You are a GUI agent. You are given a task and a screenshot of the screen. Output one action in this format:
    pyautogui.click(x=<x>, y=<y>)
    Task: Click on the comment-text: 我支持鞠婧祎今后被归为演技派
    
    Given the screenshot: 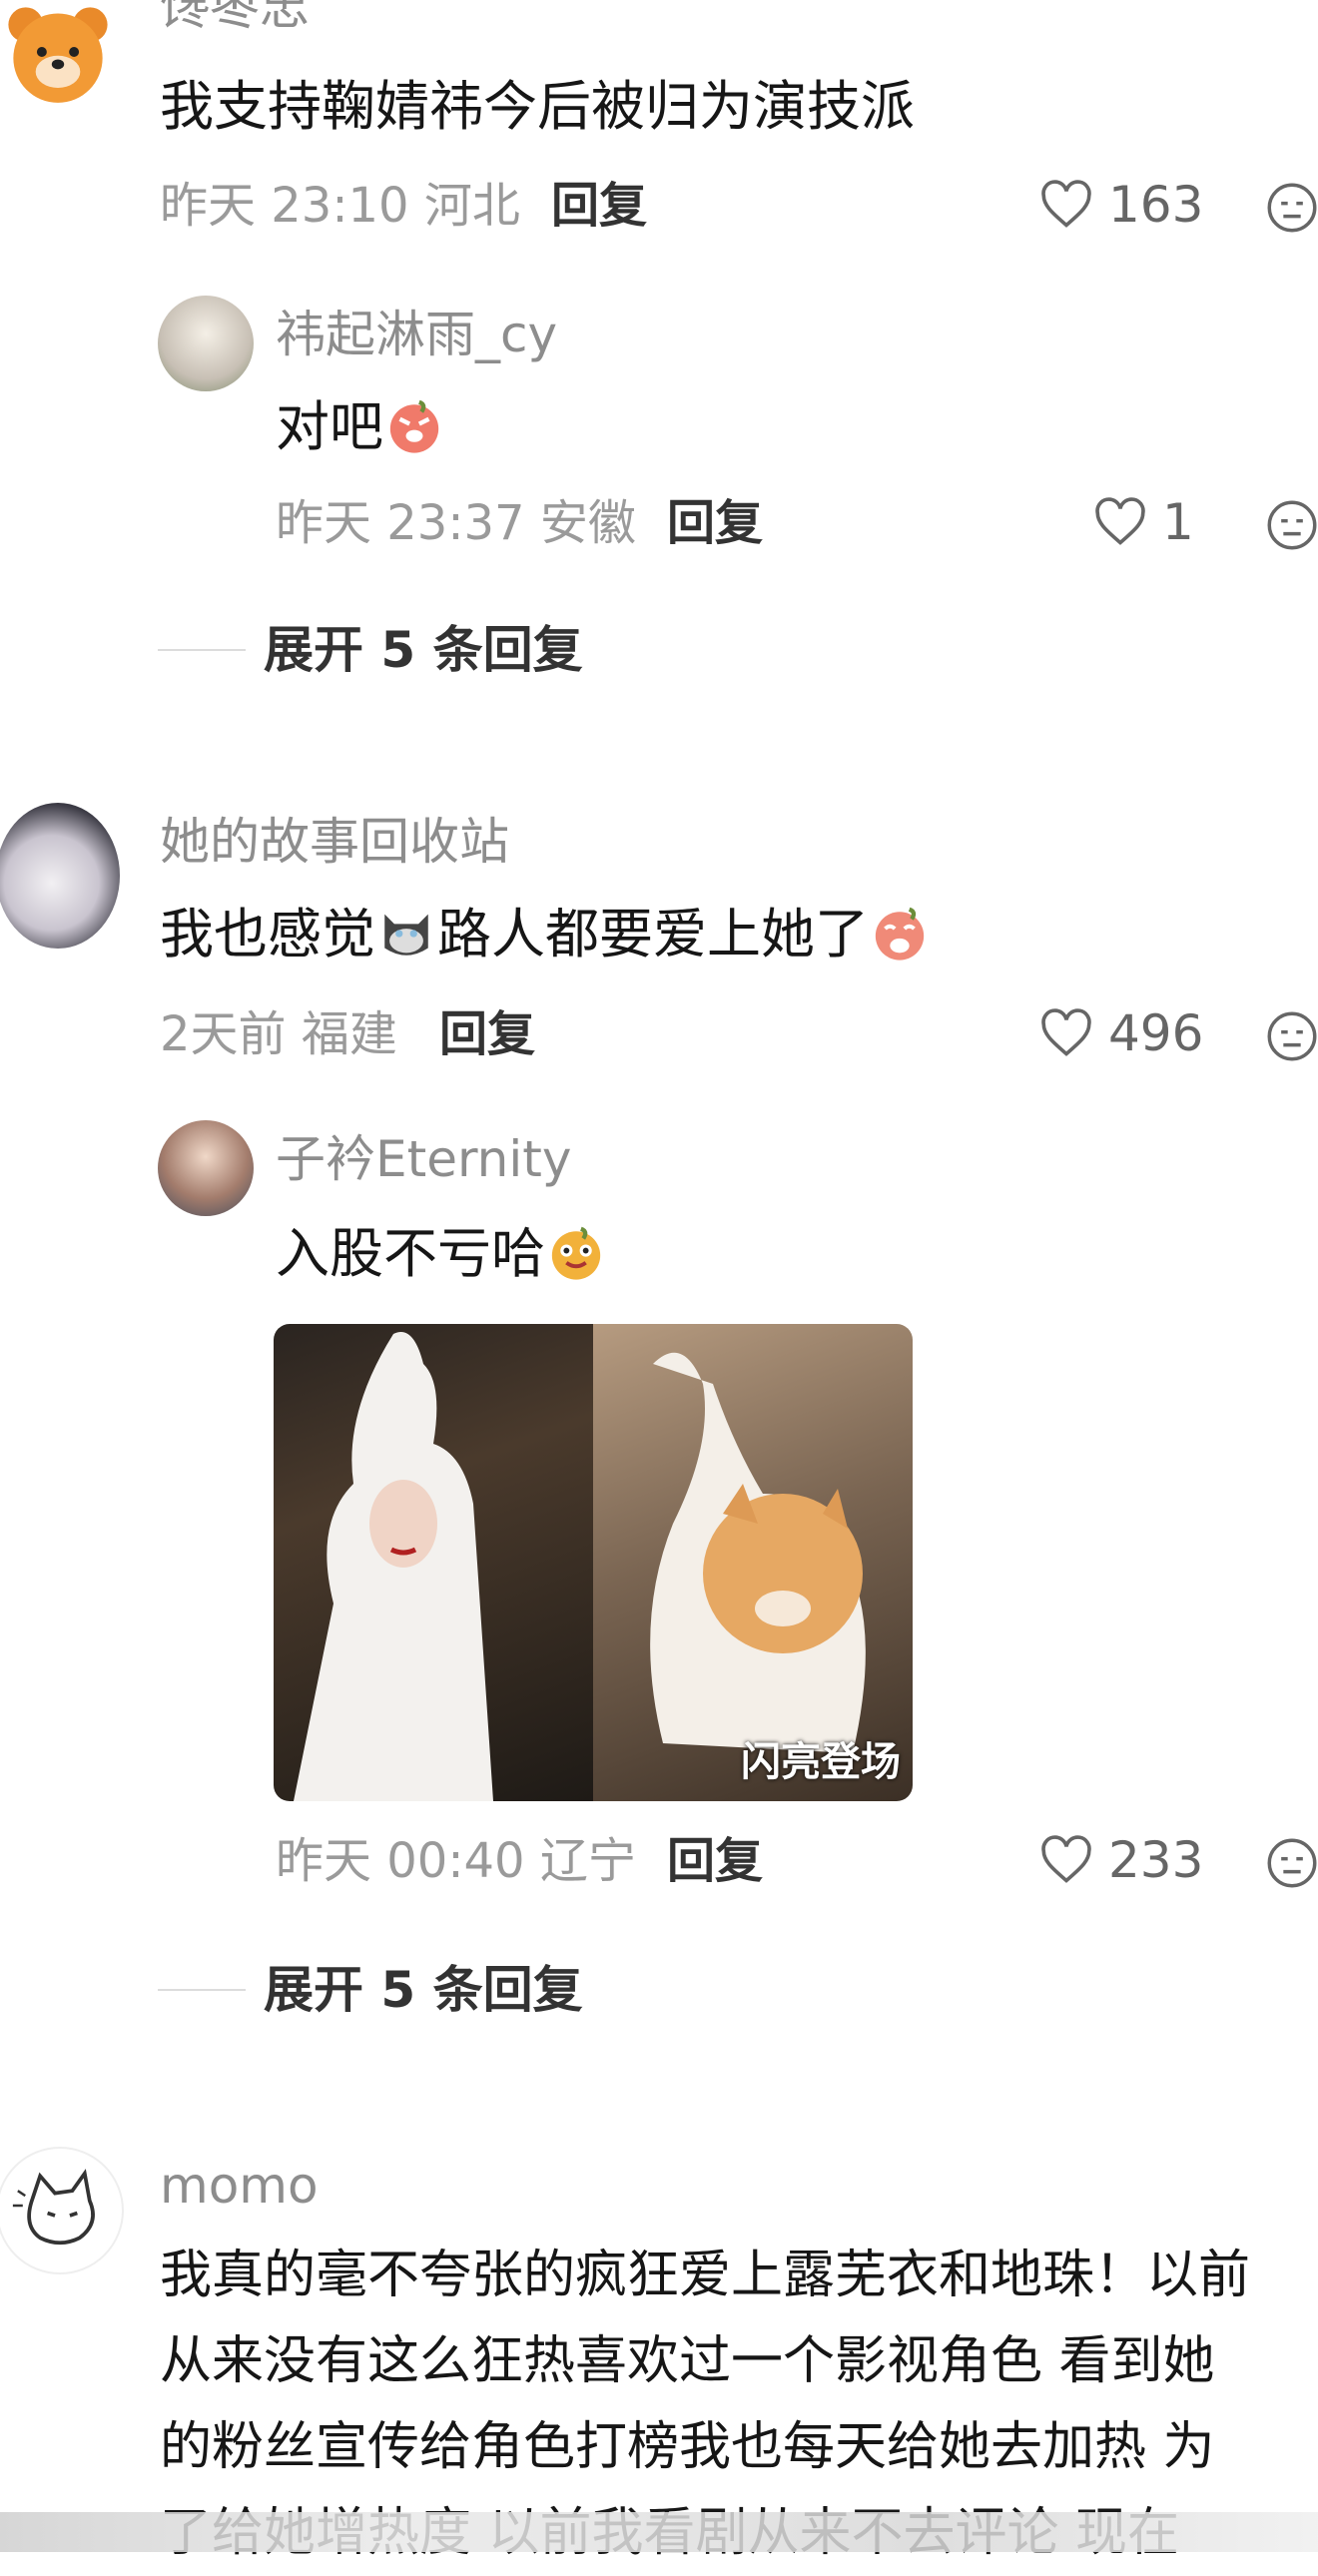 What is the action you would take?
    pyautogui.click(x=537, y=107)
    